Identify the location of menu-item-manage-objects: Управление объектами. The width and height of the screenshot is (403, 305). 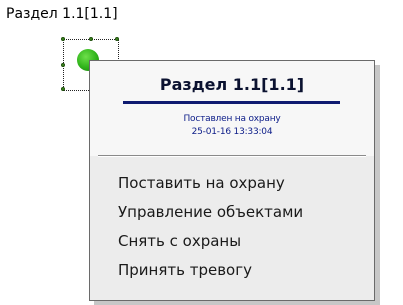
(232, 212).